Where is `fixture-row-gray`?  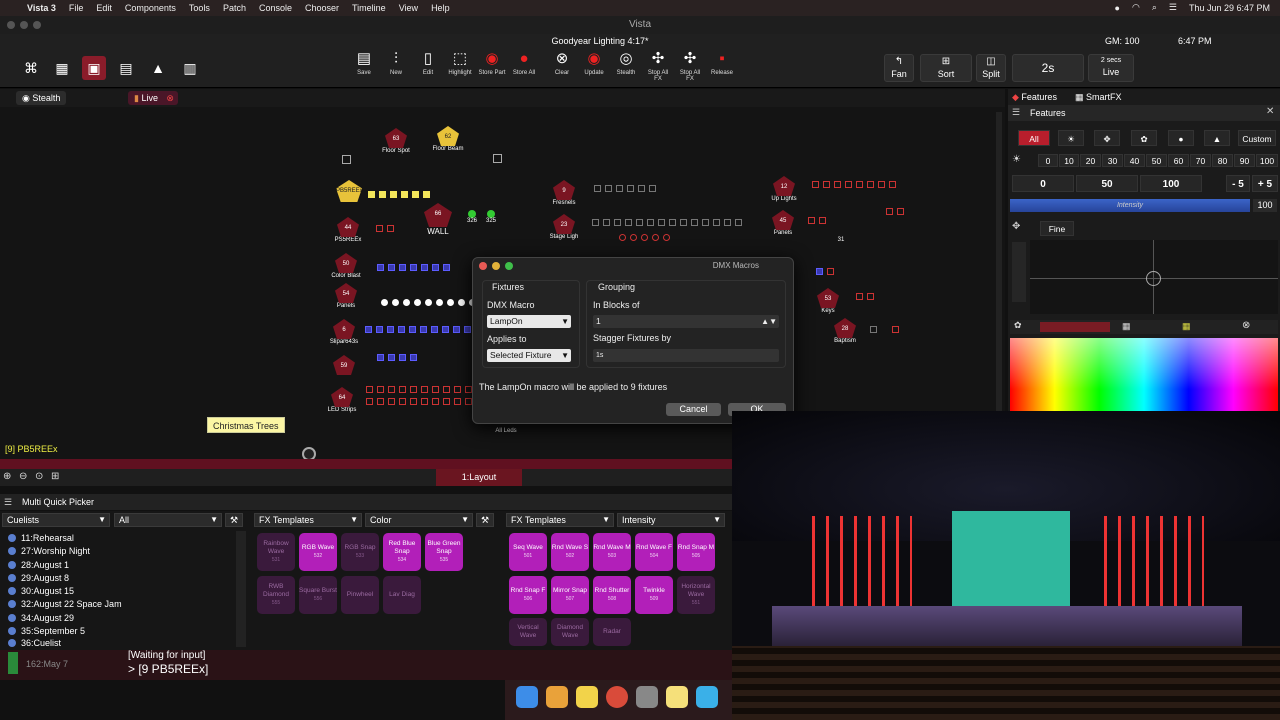
fixture-row-gray is located at coordinates (625, 188).